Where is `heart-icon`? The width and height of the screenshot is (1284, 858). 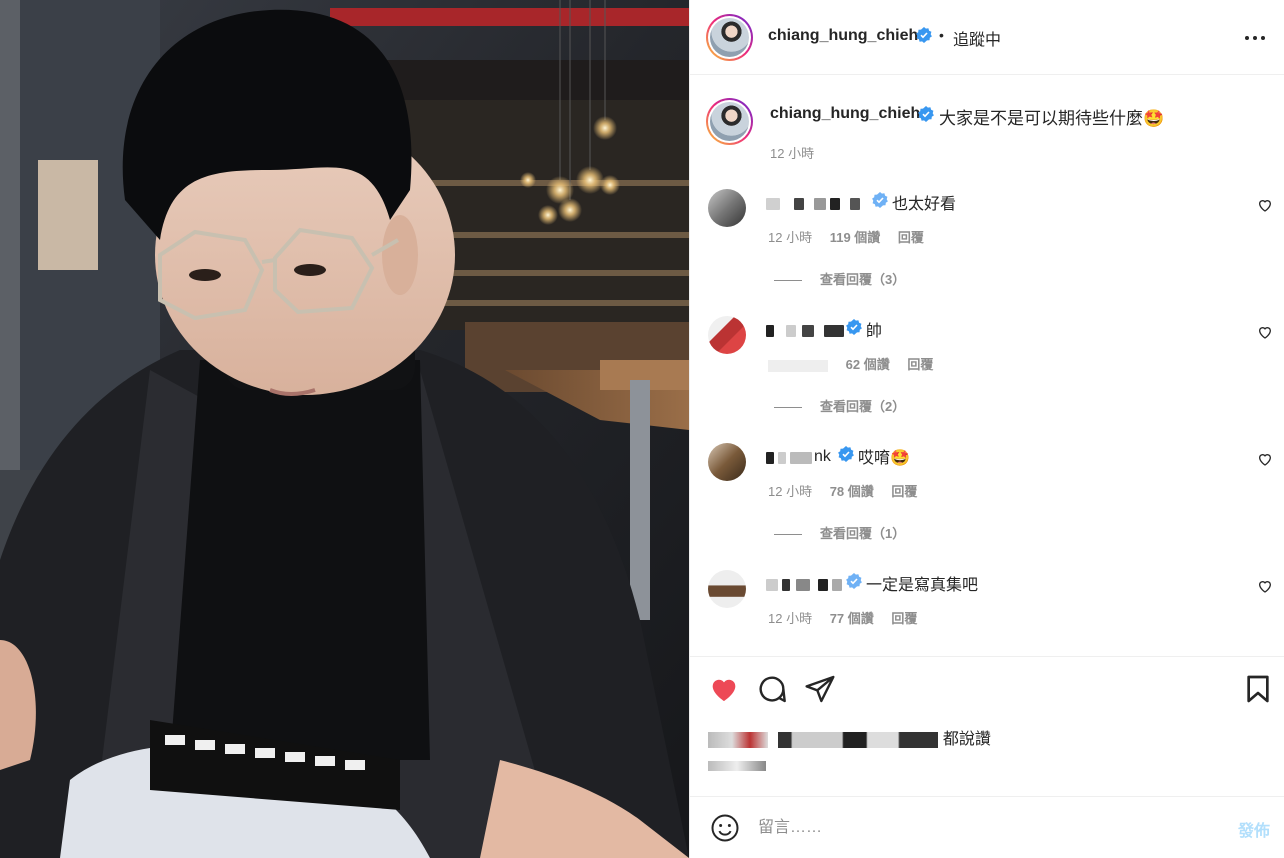 heart-icon is located at coordinates (724, 689).